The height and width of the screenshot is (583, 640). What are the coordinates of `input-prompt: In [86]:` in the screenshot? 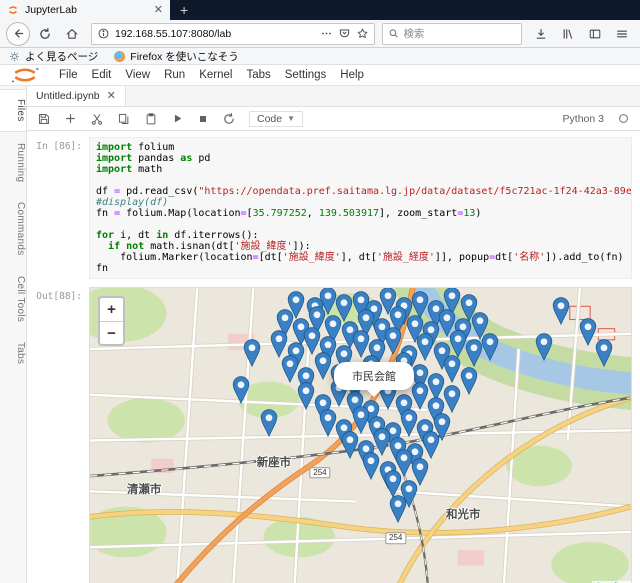 It's located at (59, 146).